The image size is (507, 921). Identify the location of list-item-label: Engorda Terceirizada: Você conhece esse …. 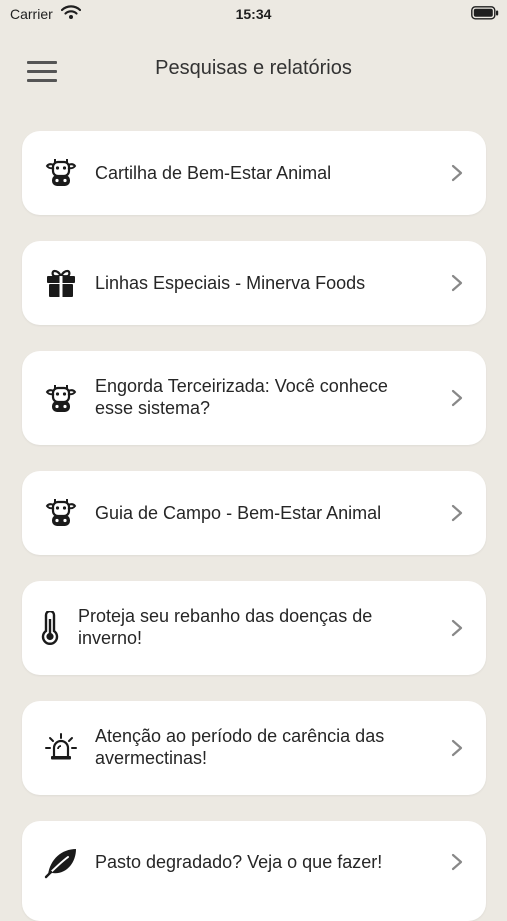
(241, 397).